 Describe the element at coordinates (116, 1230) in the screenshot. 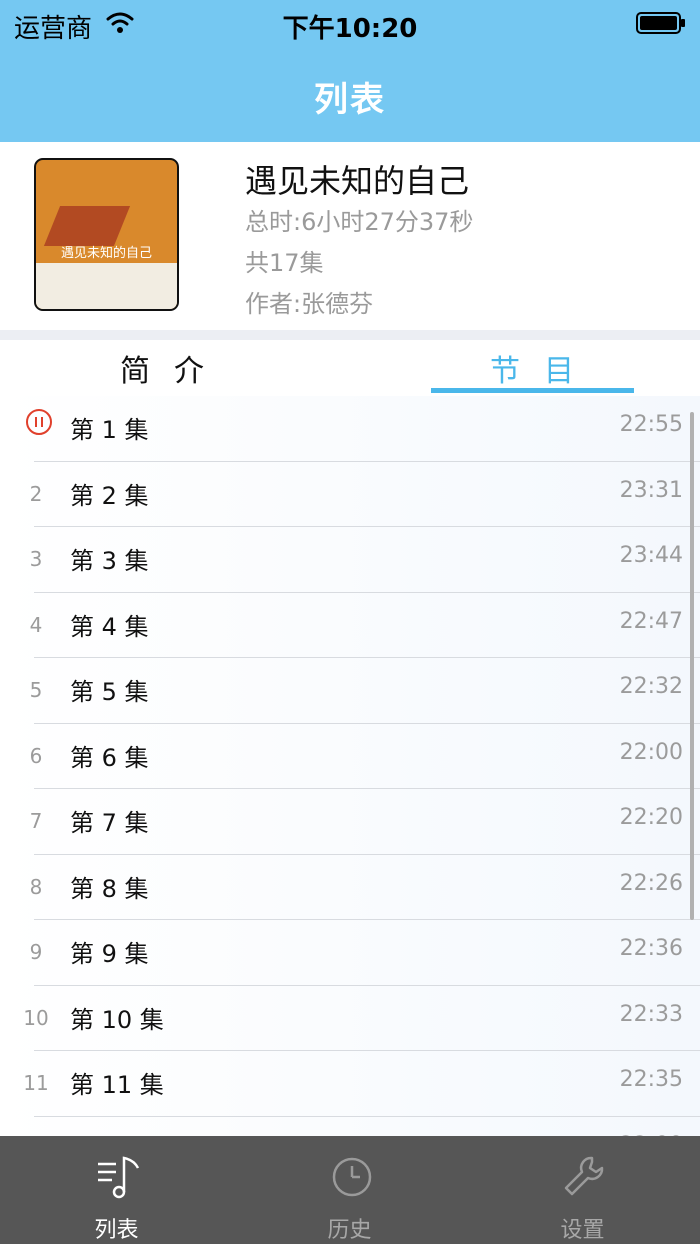

I see `tabbar-label-list: 列表` at that location.